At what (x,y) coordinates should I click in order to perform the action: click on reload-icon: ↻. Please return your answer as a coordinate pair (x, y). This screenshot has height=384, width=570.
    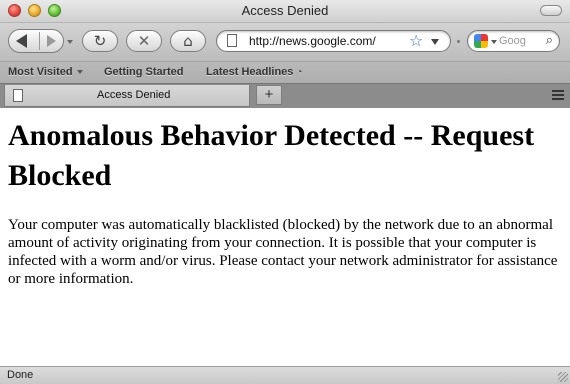
    Looking at the image, I should click on (100, 41).